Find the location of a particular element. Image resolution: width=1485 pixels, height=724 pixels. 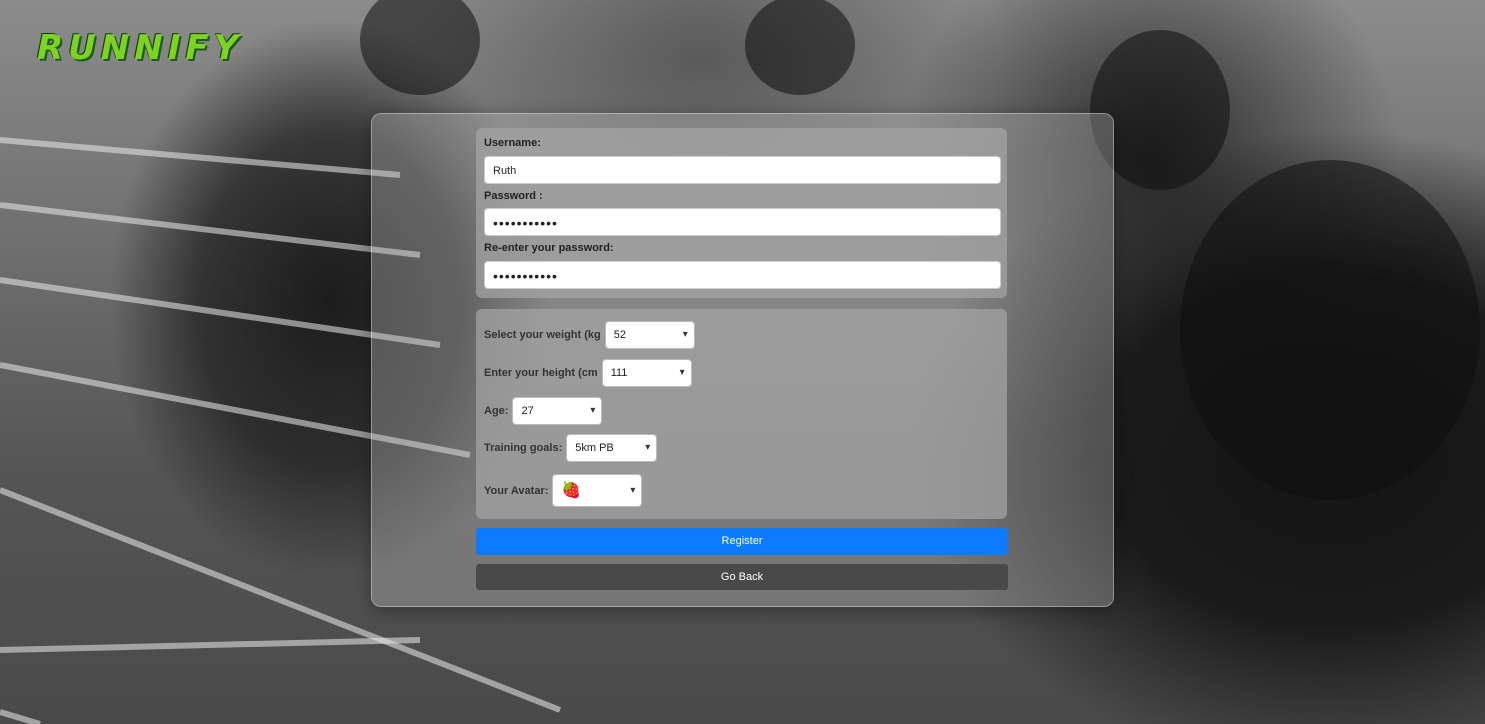

height-select: 111 ▾ is located at coordinates (646, 373).